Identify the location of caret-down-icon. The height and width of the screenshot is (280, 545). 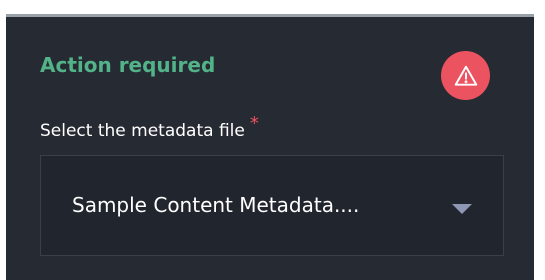
(462, 209).